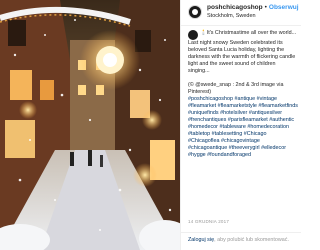 The width and height of the screenshot is (320, 250). I want to click on post-date: 14 GRUDNIA 2017, so click(209, 221).